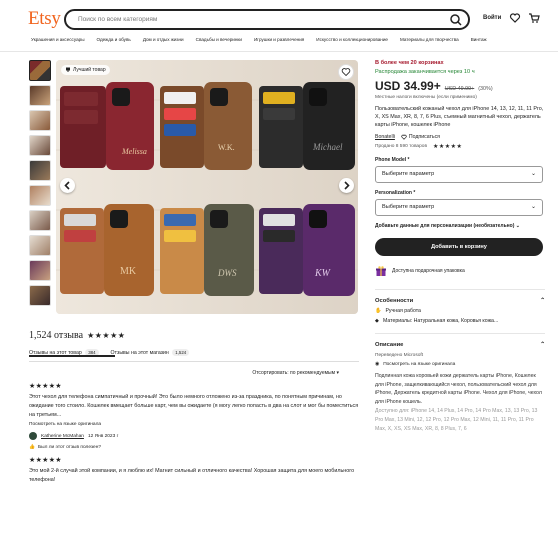 This screenshot has width=558, height=535. What do you see at coordinates (381, 271) in the screenshot?
I see `gift-icon` at bounding box center [381, 271].